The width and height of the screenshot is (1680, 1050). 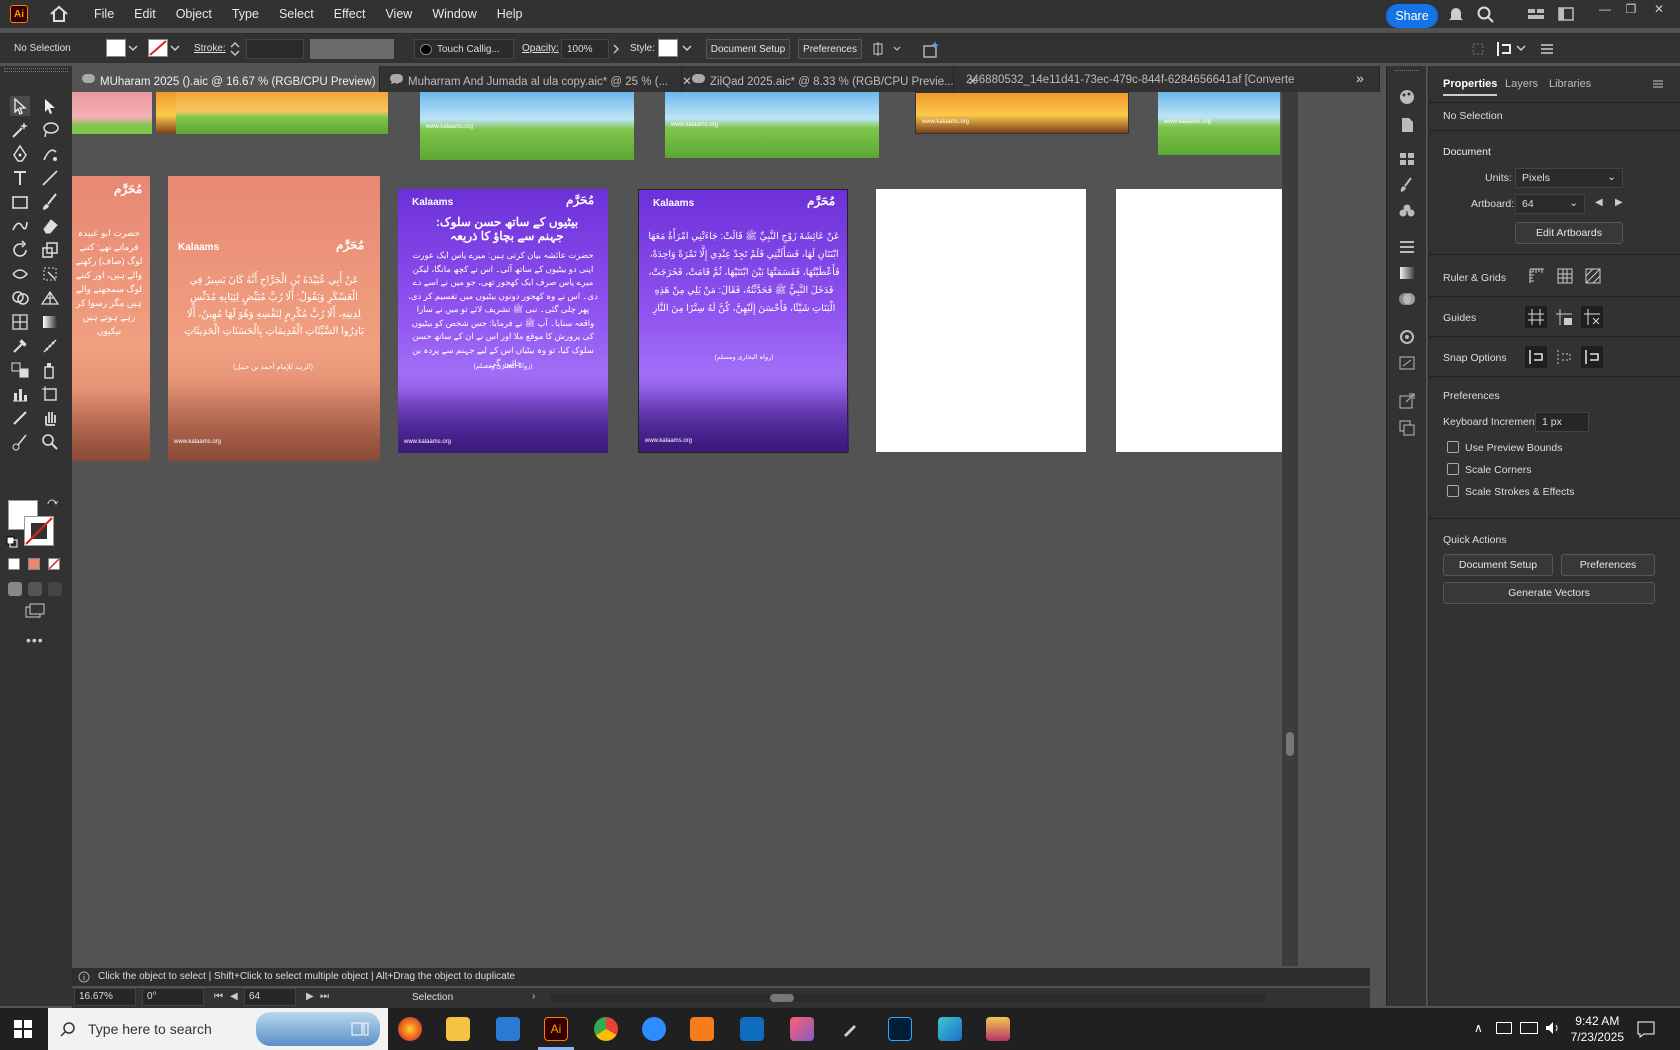 I want to click on draw-behind-icon, so click(x=35, y=589).